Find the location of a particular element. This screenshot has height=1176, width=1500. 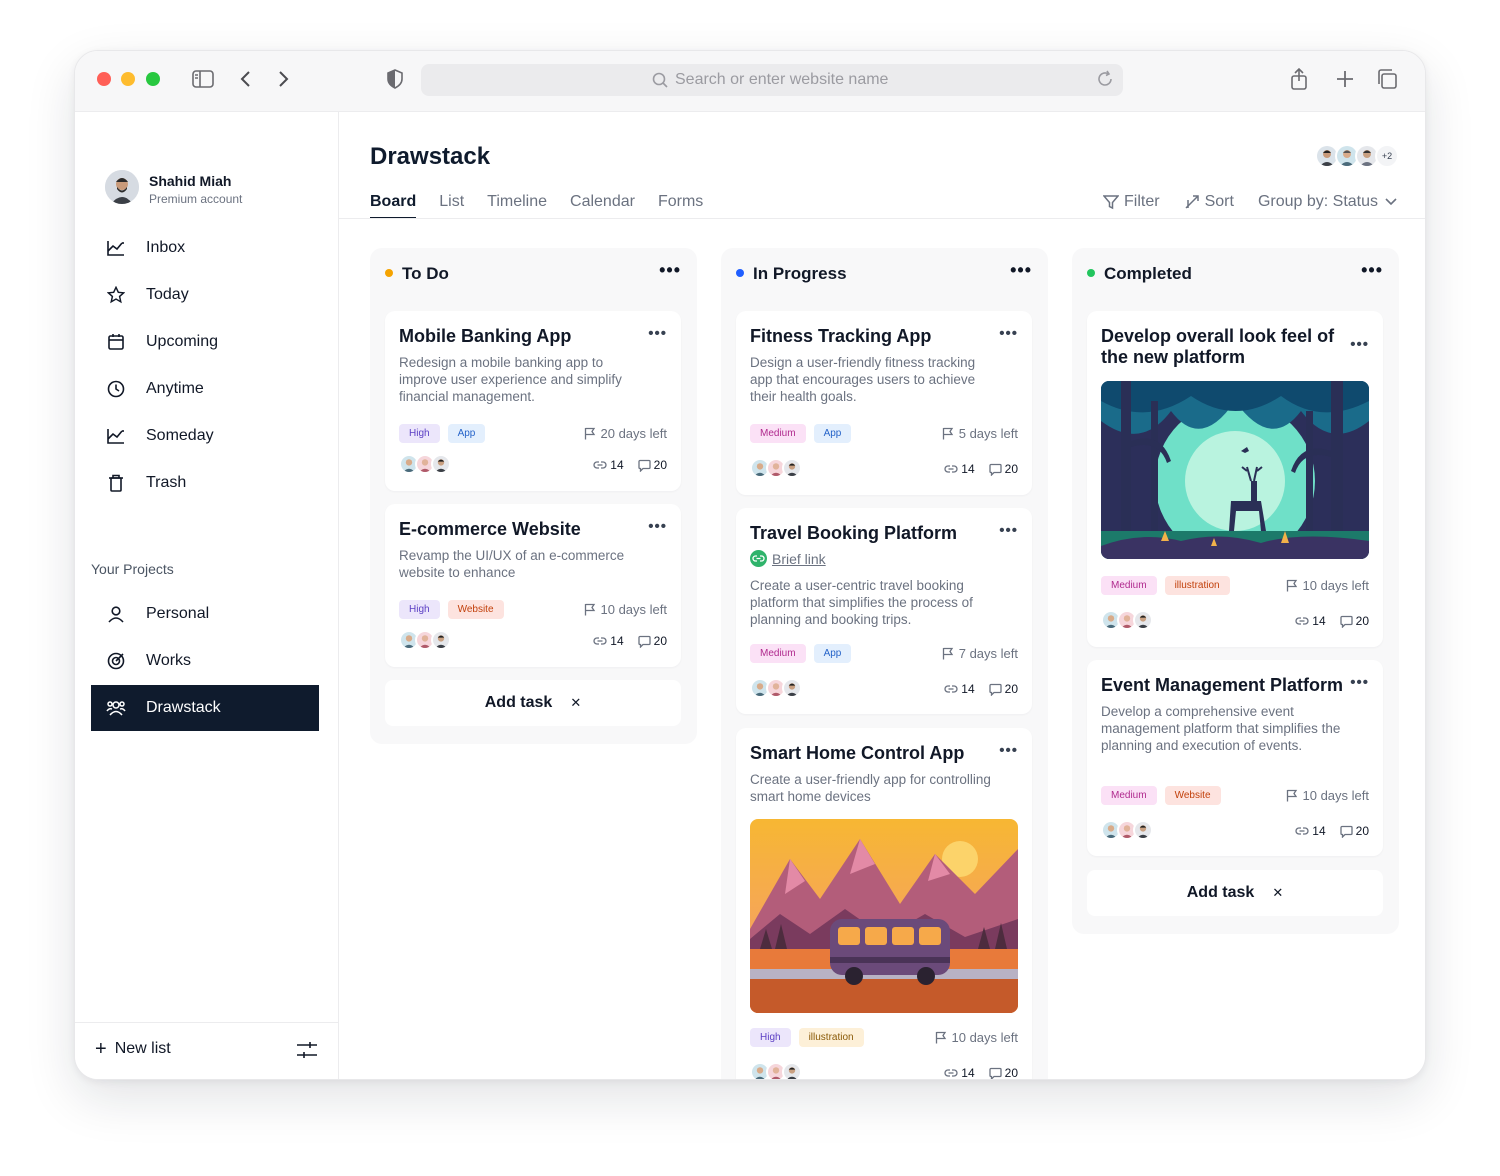

sliders-icon is located at coordinates (307, 1050).